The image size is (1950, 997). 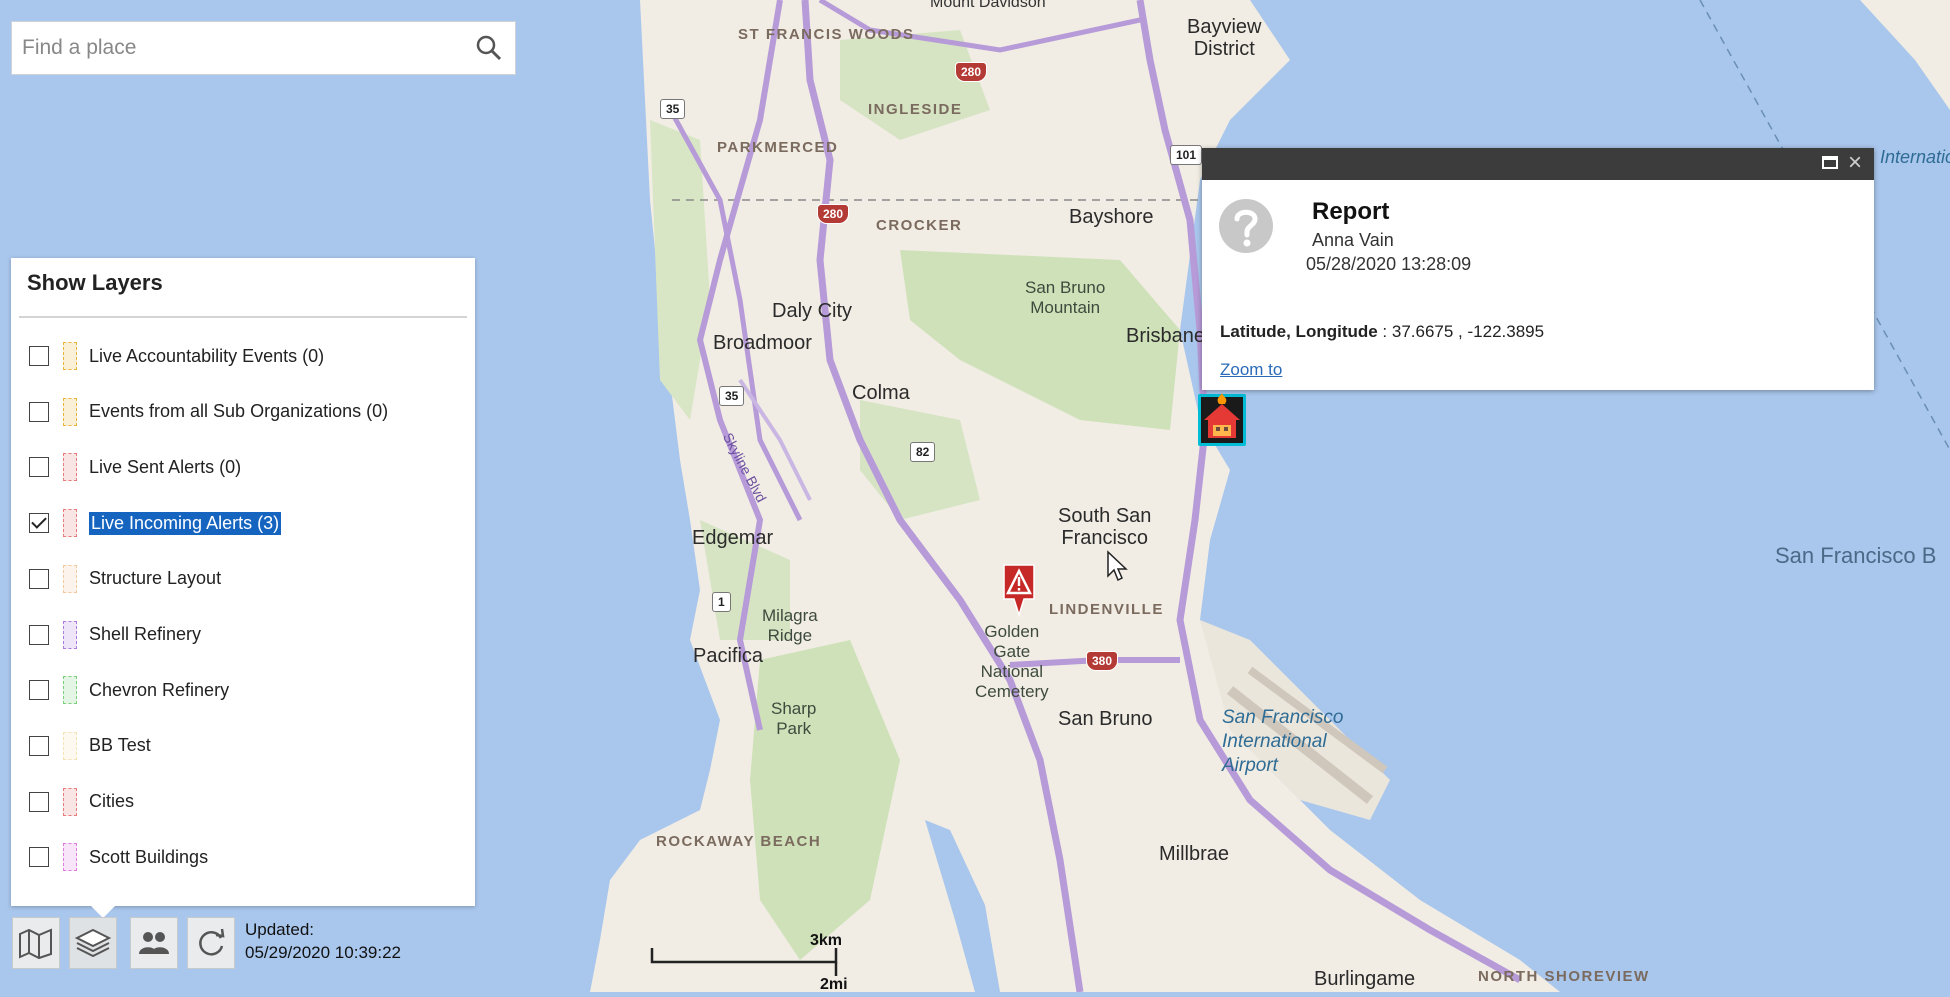 I want to click on layer-label: Structure Layout, so click(x=155, y=578).